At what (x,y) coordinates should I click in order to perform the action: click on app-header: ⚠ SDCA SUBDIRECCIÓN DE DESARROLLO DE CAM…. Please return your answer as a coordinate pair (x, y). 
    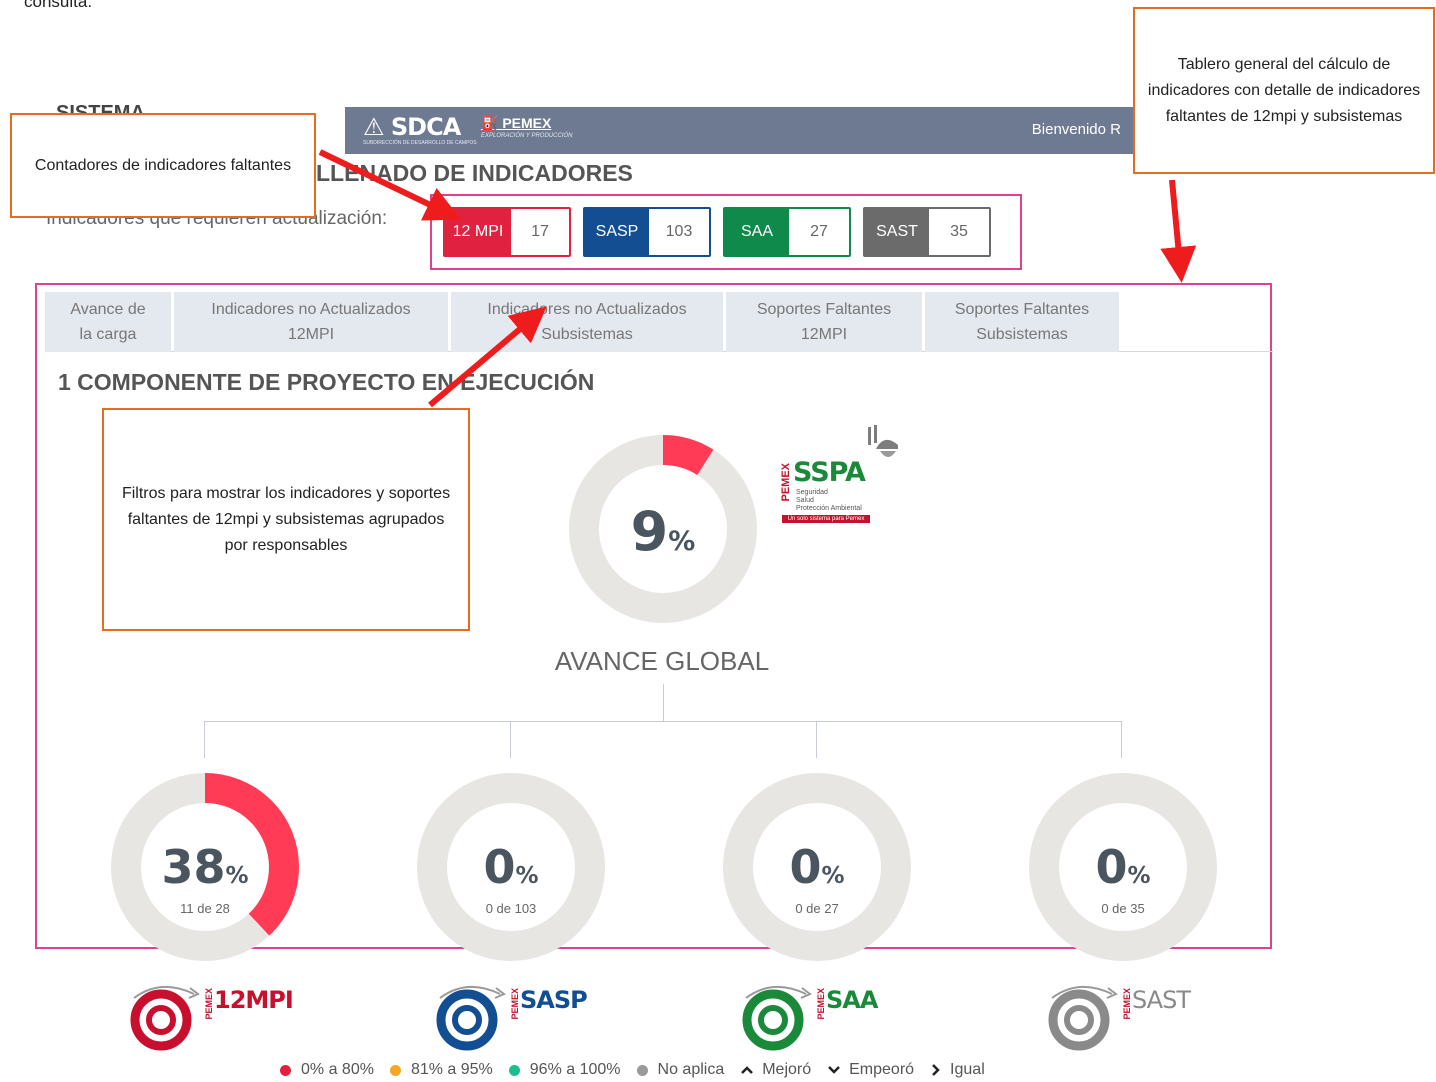
    Looking at the image, I should click on (740, 130).